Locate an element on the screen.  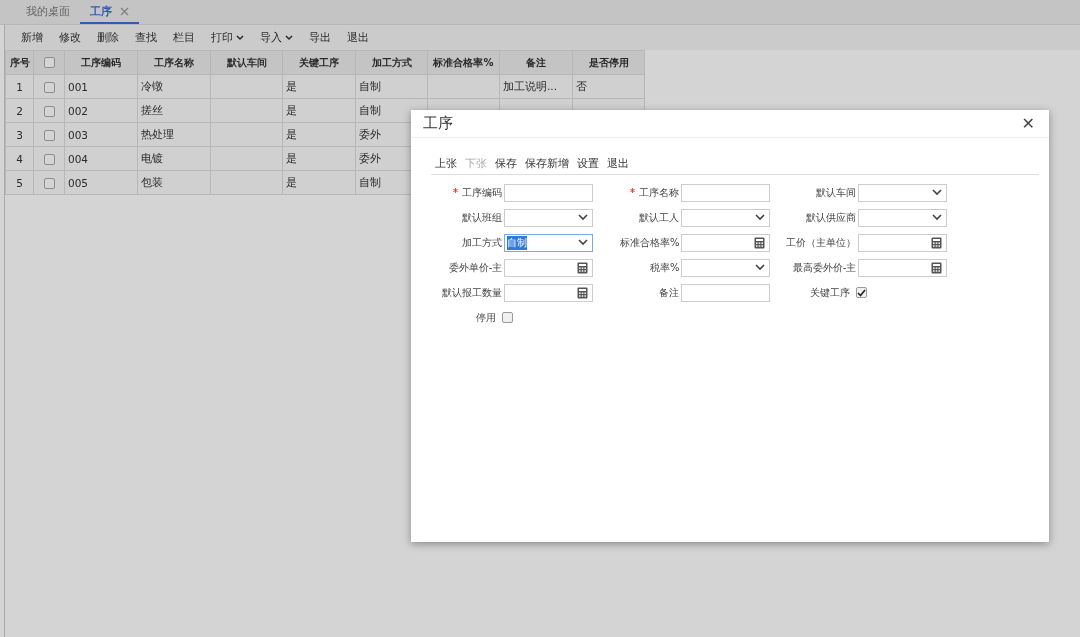
toolbar-button: 设置 is located at coordinates (588, 163).